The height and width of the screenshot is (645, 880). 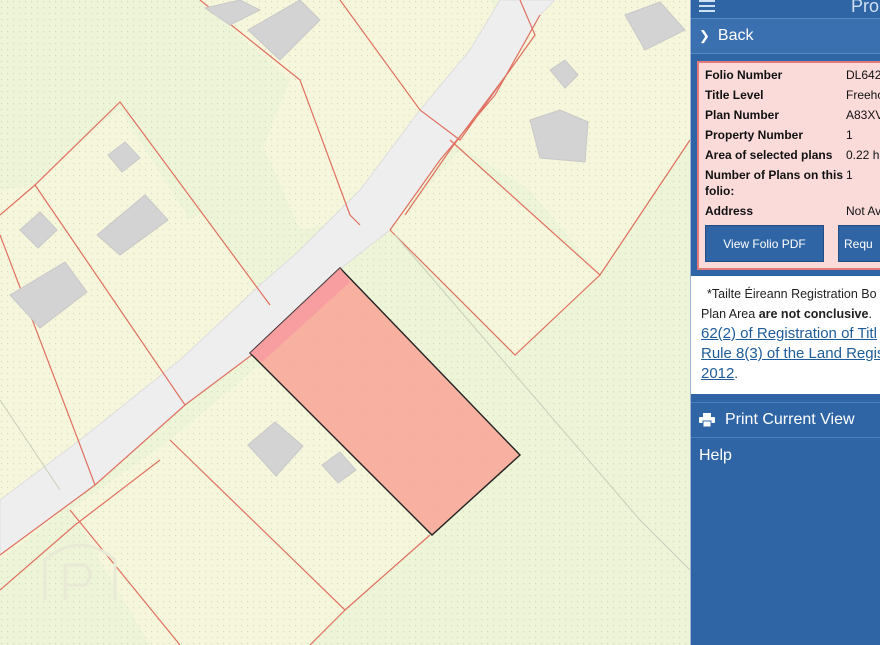 I want to click on info-row-area: Area of selected plans 0.22 h, so click(x=792, y=155).